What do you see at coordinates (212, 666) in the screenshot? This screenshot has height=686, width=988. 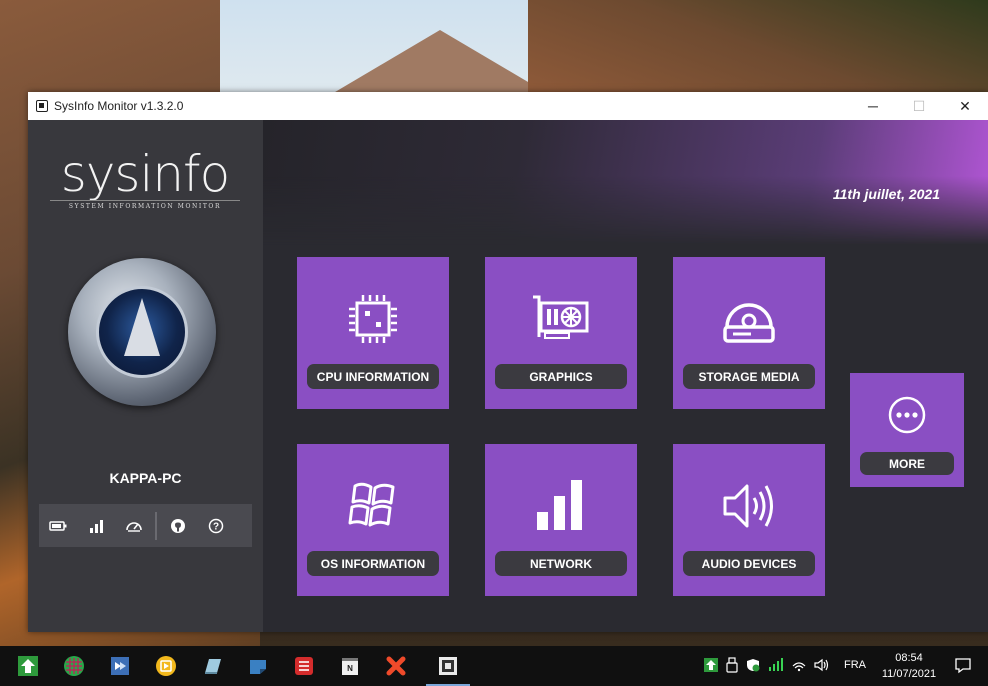 I see `notes-app-icon` at bounding box center [212, 666].